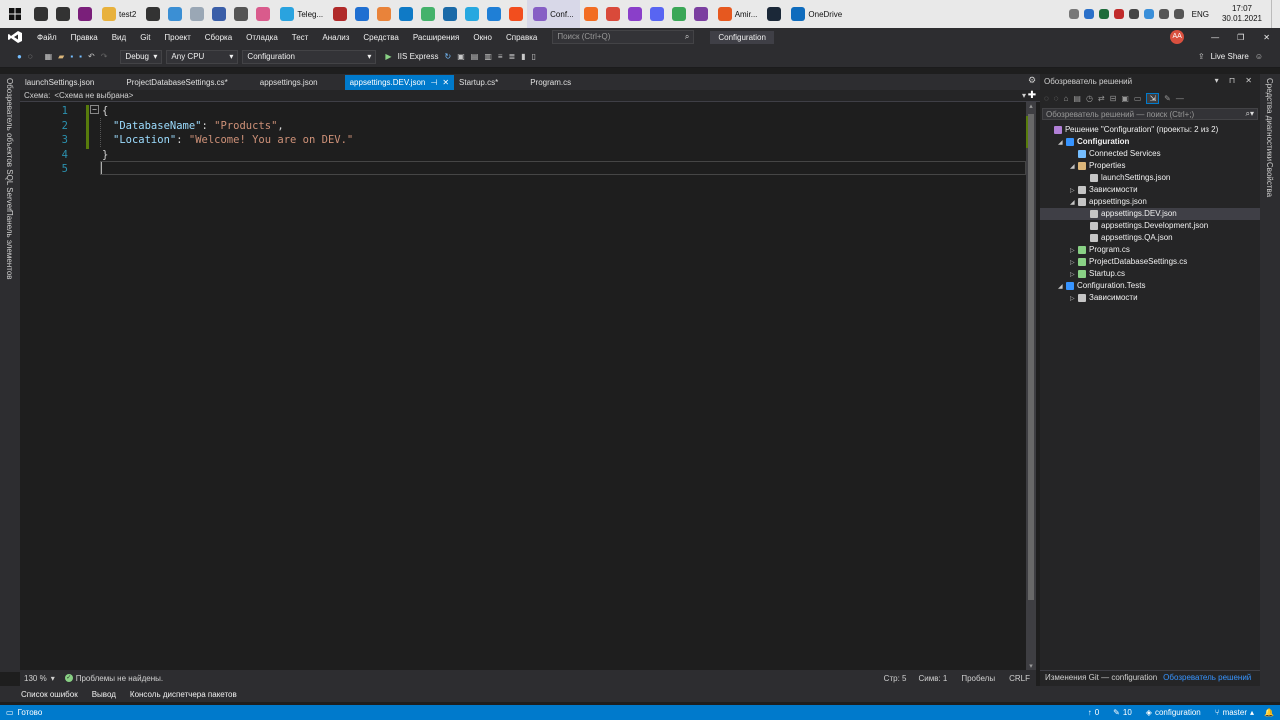  Describe the element at coordinates (1269, 712) in the screenshot. I see `bell-icon: 🔔` at that location.